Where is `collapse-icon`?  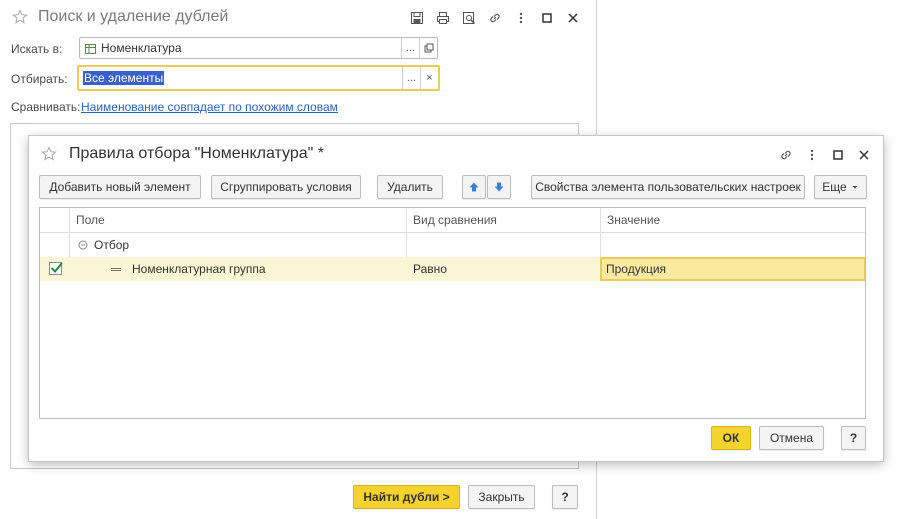 collapse-icon is located at coordinates (83, 244).